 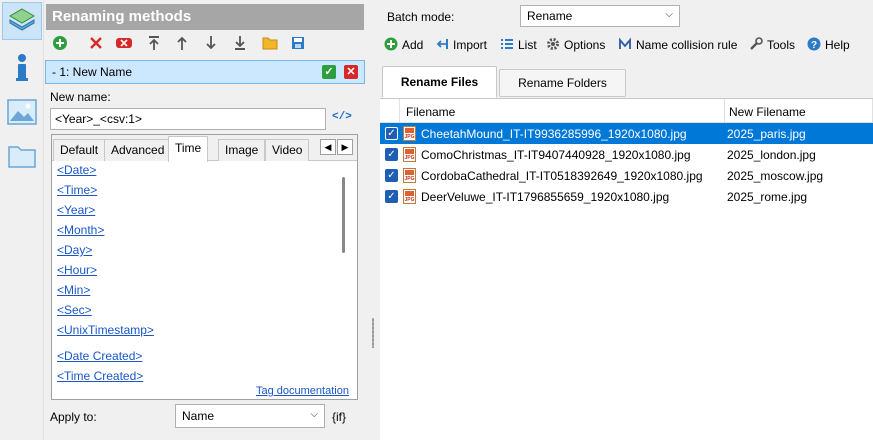 What do you see at coordinates (421, 17) in the screenshot?
I see `batch-mode-label: Batch mode:` at bounding box center [421, 17].